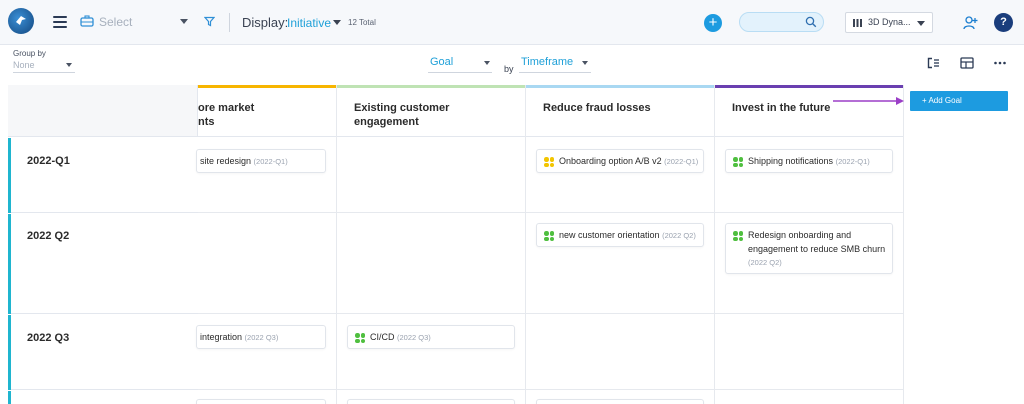 The width and height of the screenshot is (1024, 404). Describe the element at coordinates (555, 72) in the screenshot. I see `timeframe-select-underline` at that location.